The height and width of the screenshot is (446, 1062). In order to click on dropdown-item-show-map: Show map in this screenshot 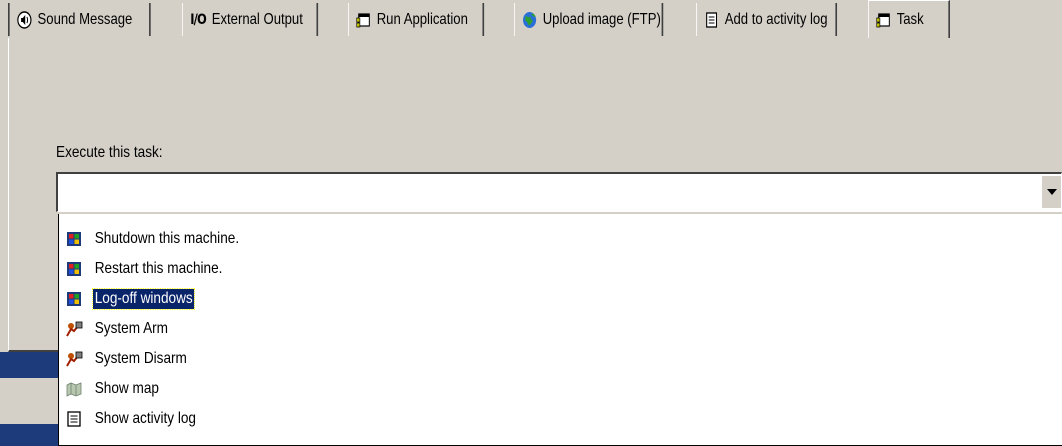, I will do `click(119, 389)`.